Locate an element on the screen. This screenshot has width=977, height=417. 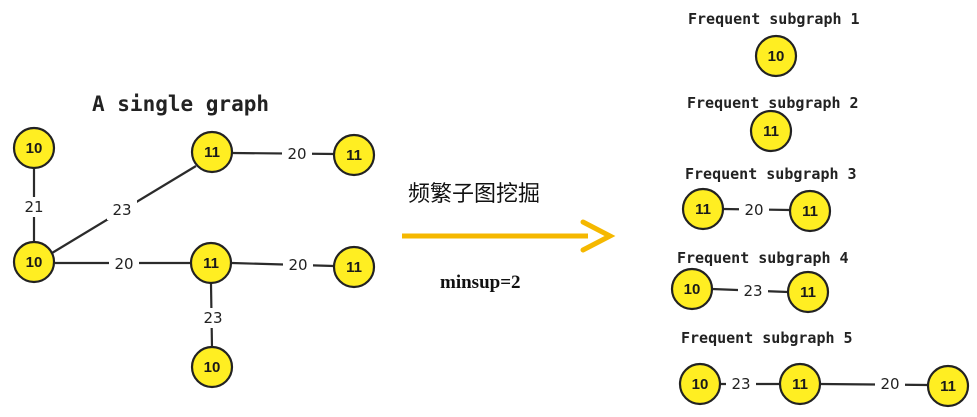
frequent-subgraph-1: Frequent subgraph 1 10 is located at coordinates (774, 44).